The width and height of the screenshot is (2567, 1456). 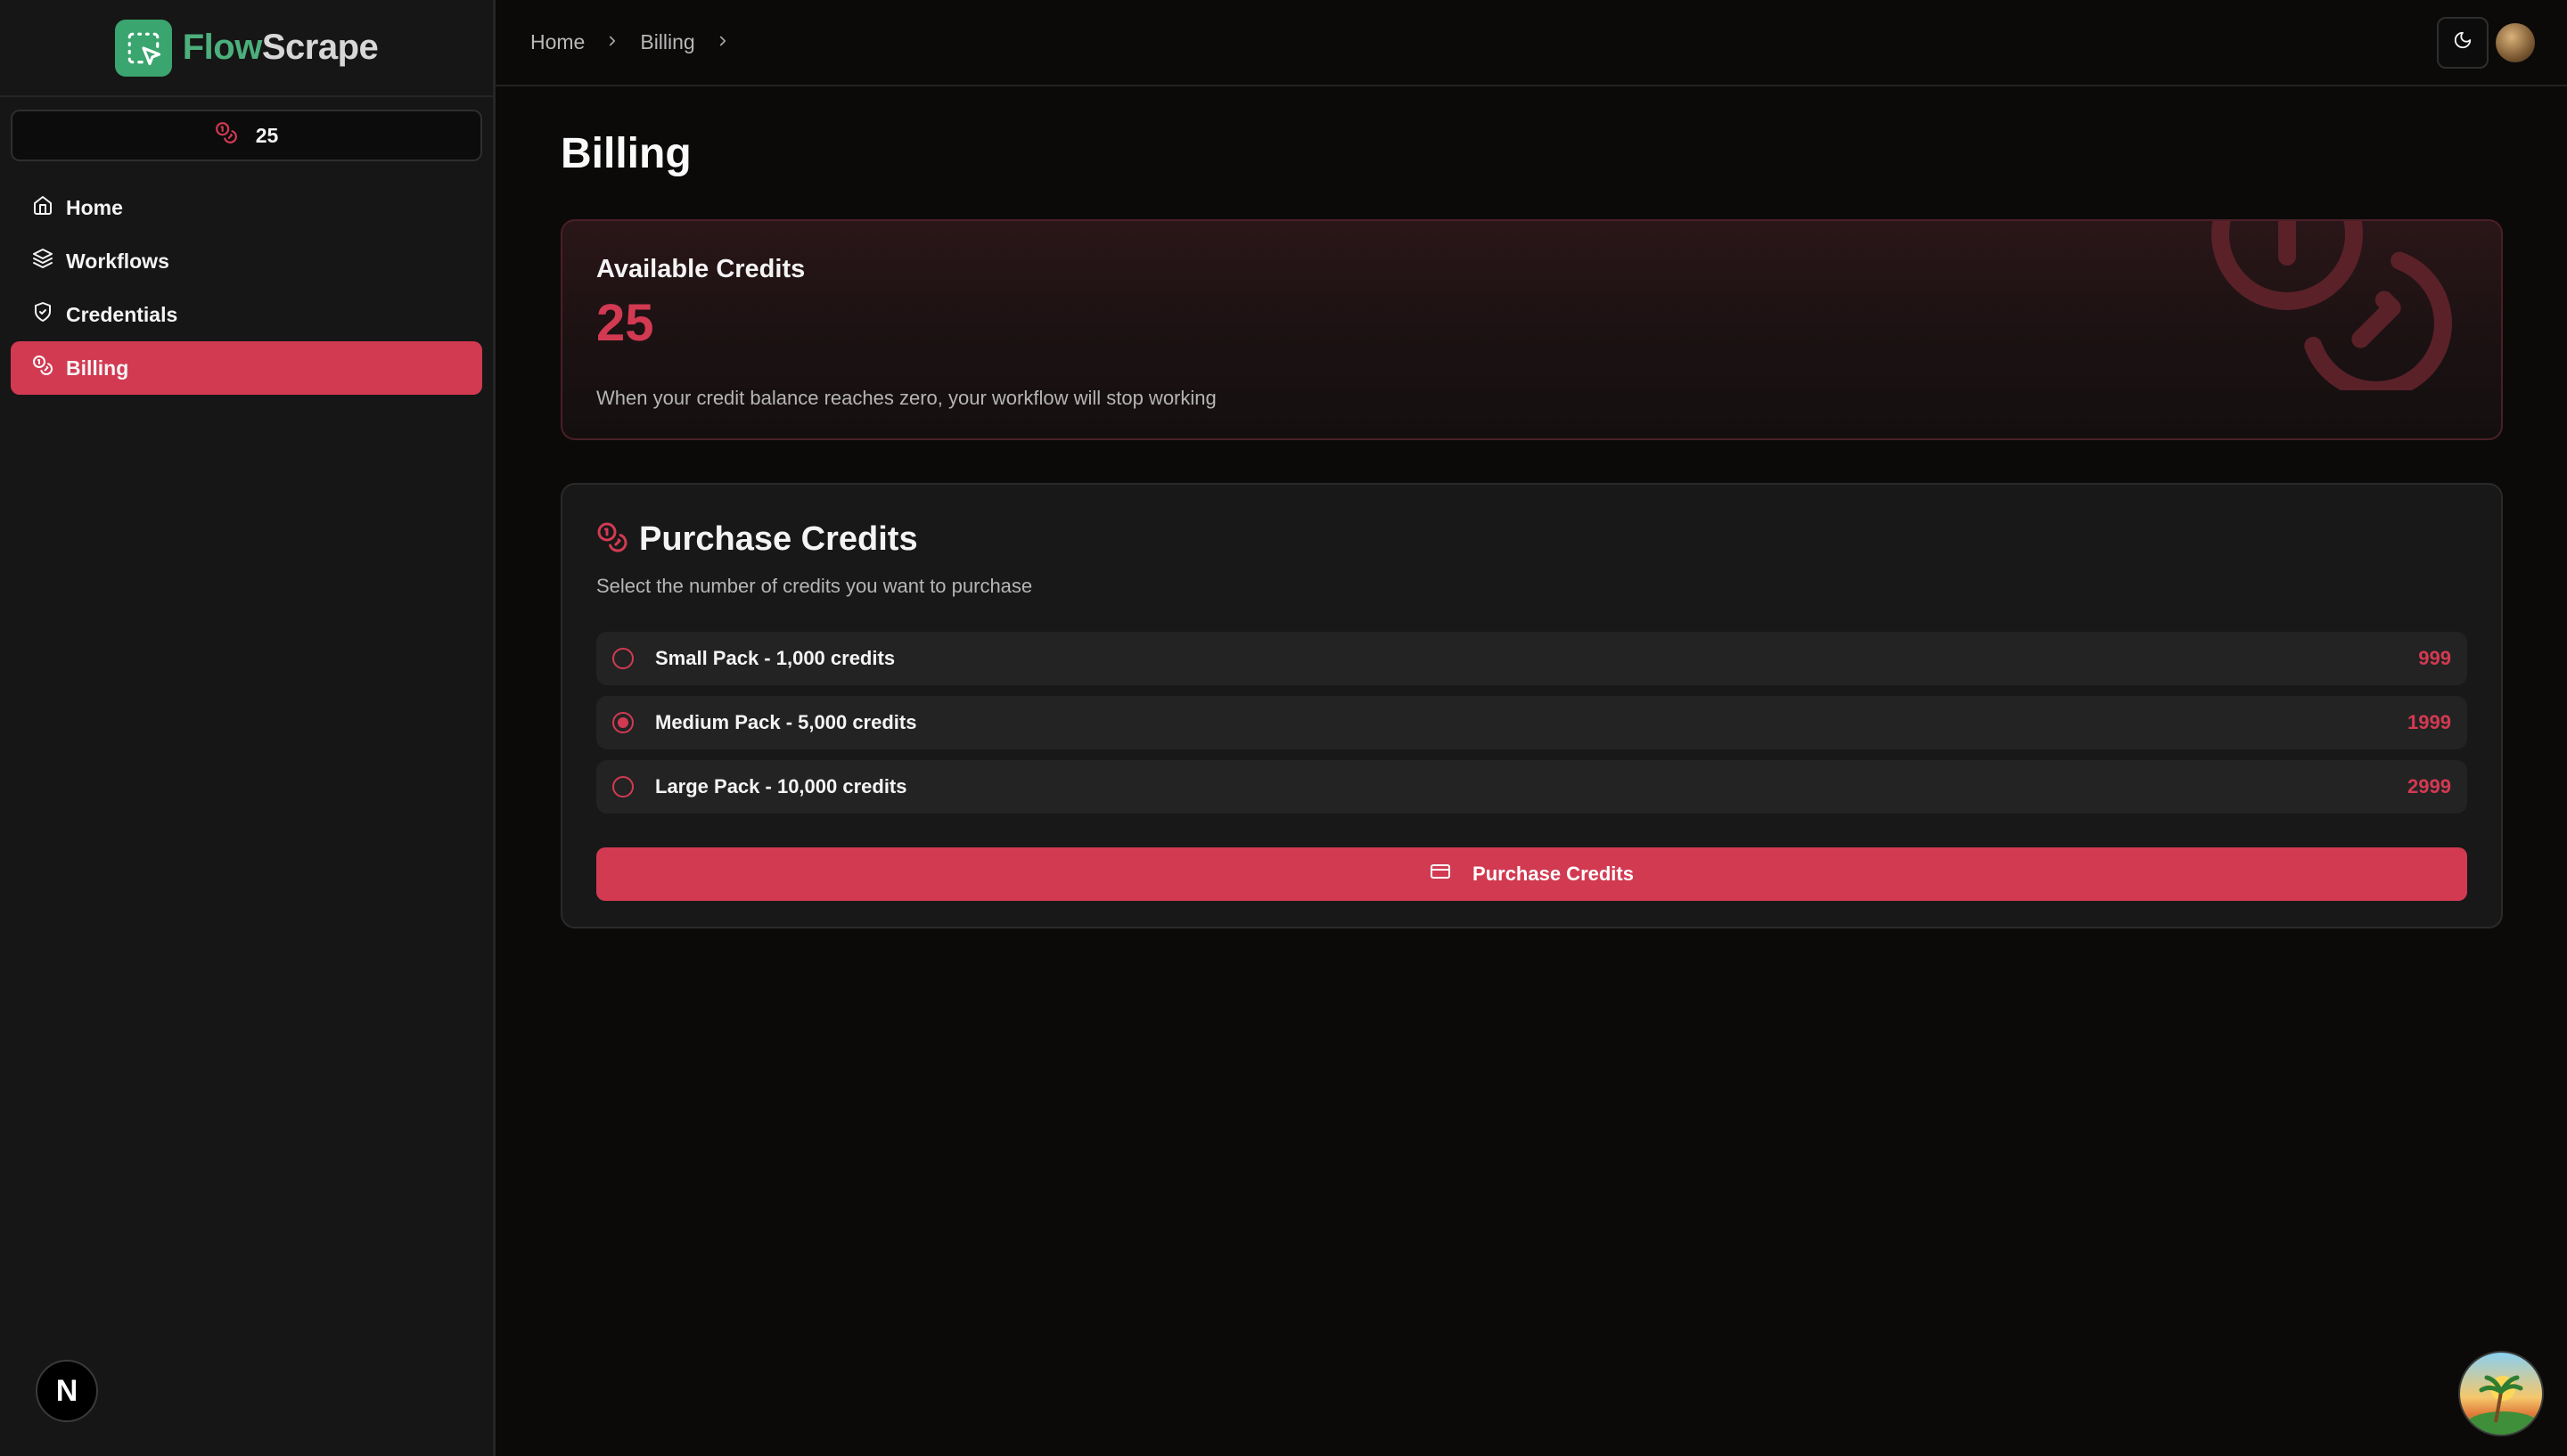 What do you see at coordinates (626, 153) in the screenshot?
I see `page-title: Billing` at bounding box center [626, 153].